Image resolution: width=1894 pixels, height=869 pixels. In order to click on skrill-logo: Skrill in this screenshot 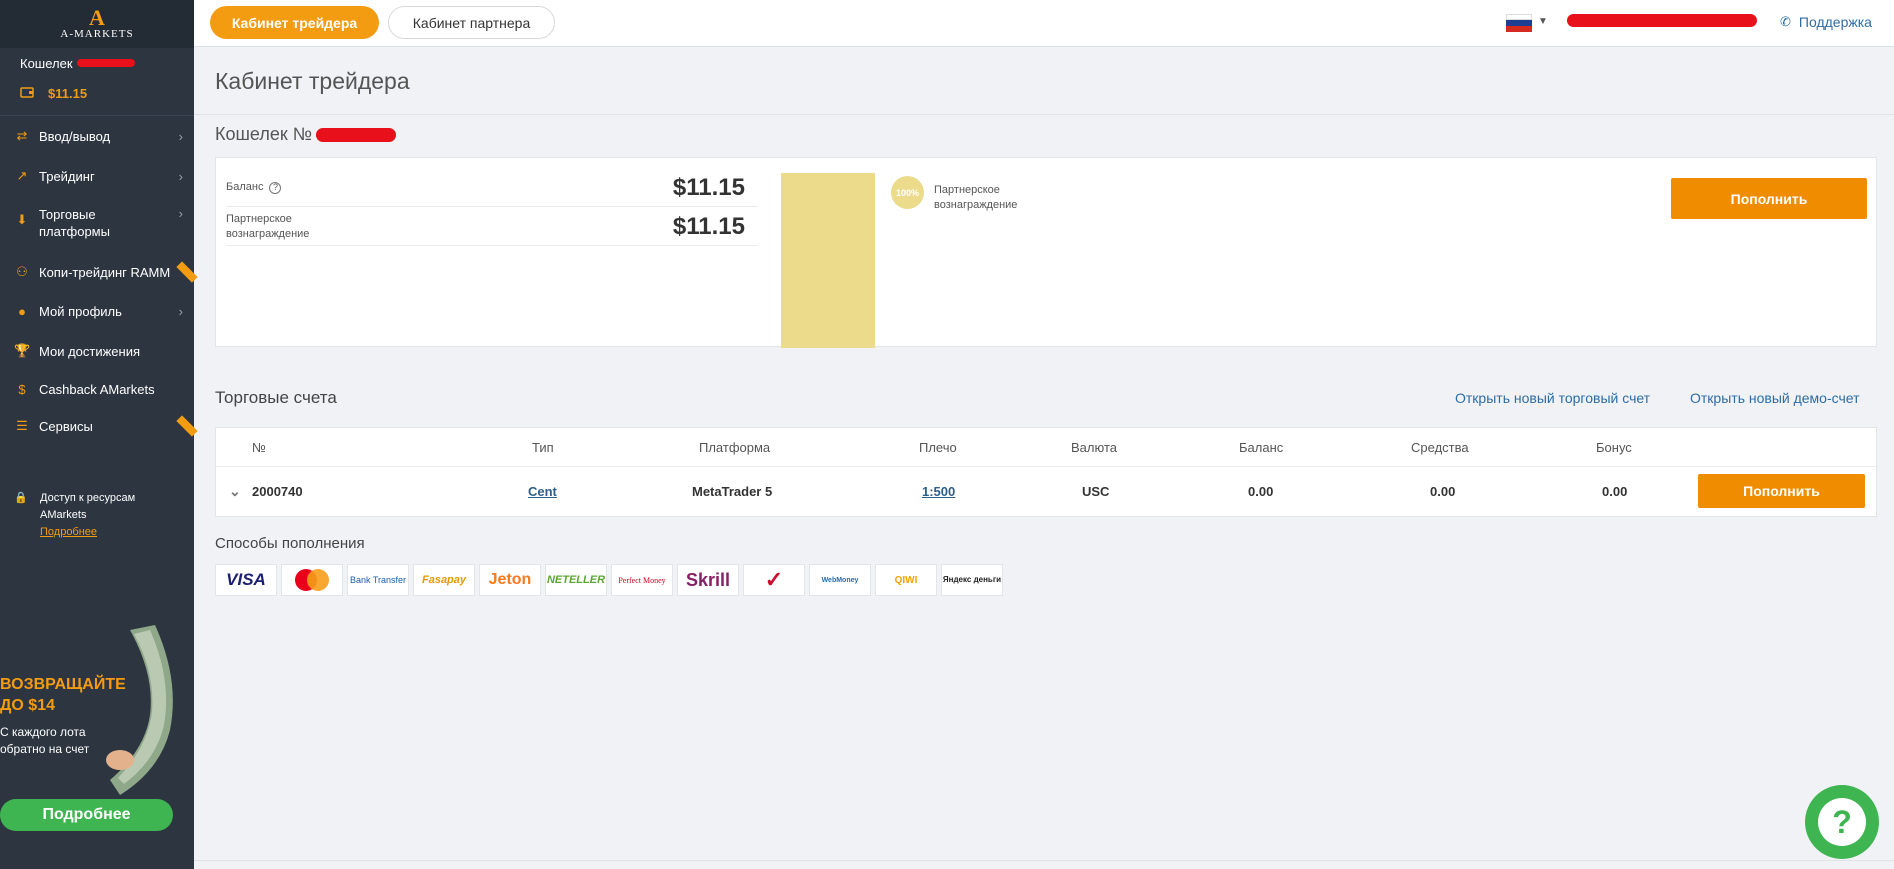, I will do `click(708, 580)`.